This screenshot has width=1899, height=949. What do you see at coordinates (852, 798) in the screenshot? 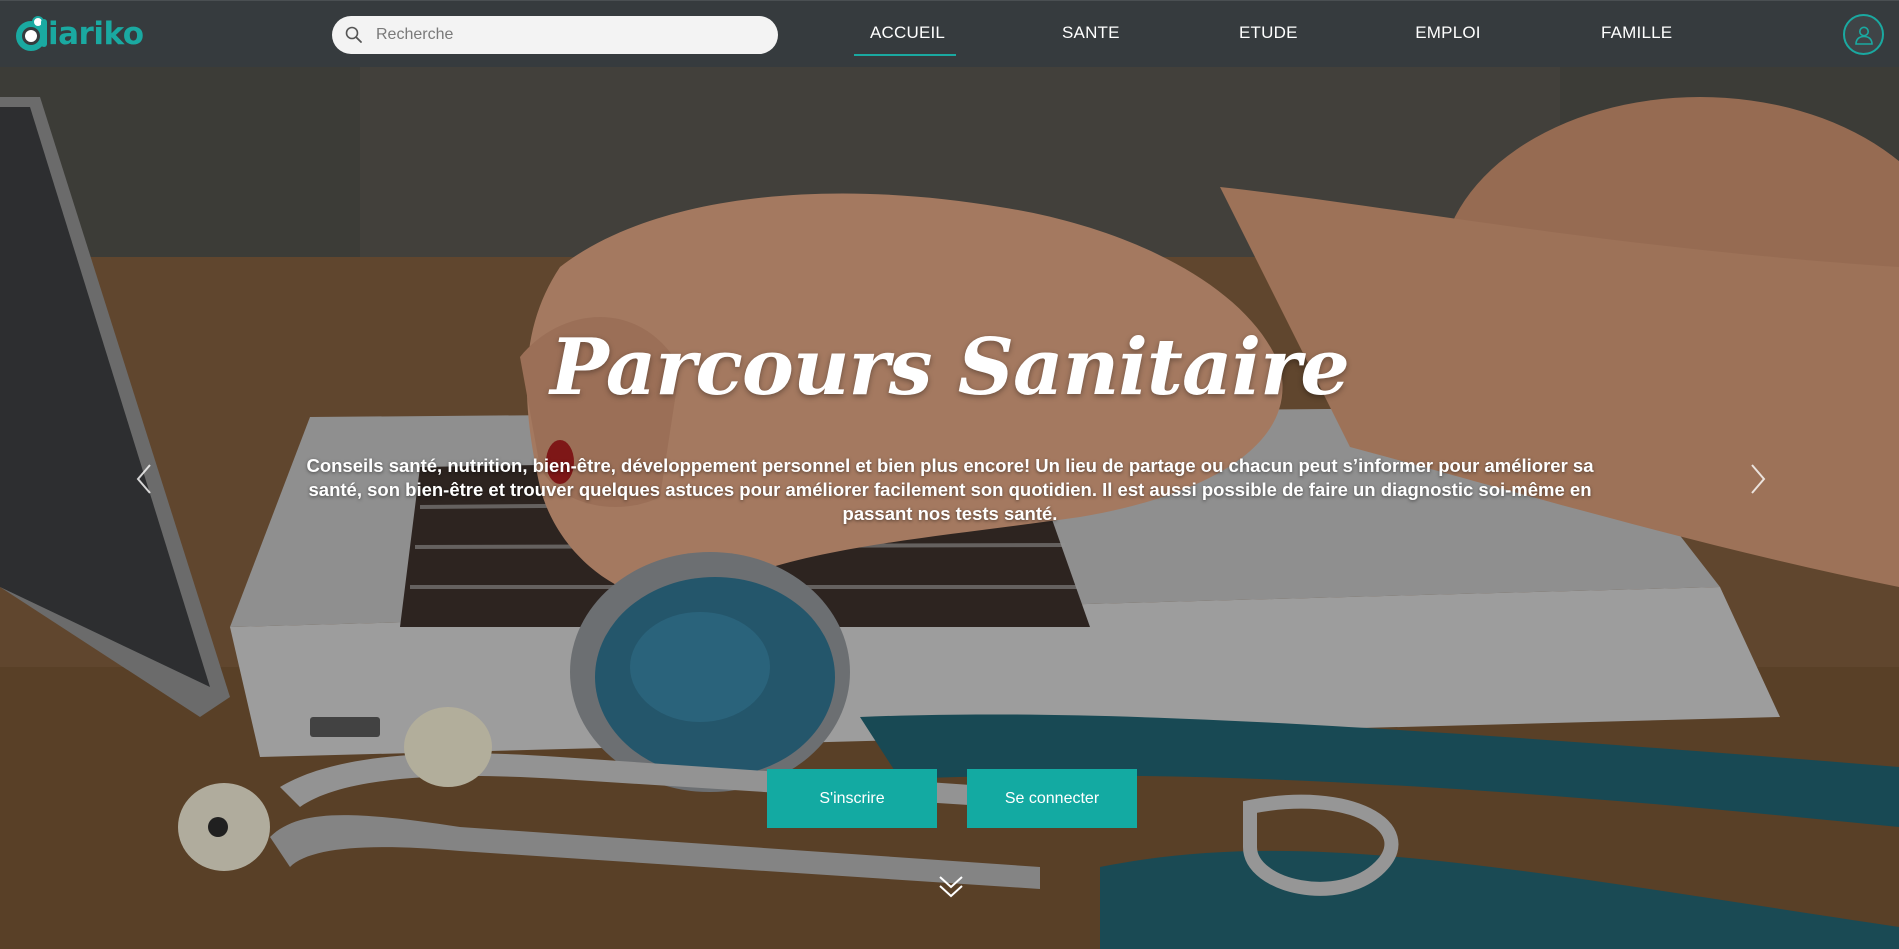
I see `signup-button: S'inscrire` at bounding box center [852, 798].